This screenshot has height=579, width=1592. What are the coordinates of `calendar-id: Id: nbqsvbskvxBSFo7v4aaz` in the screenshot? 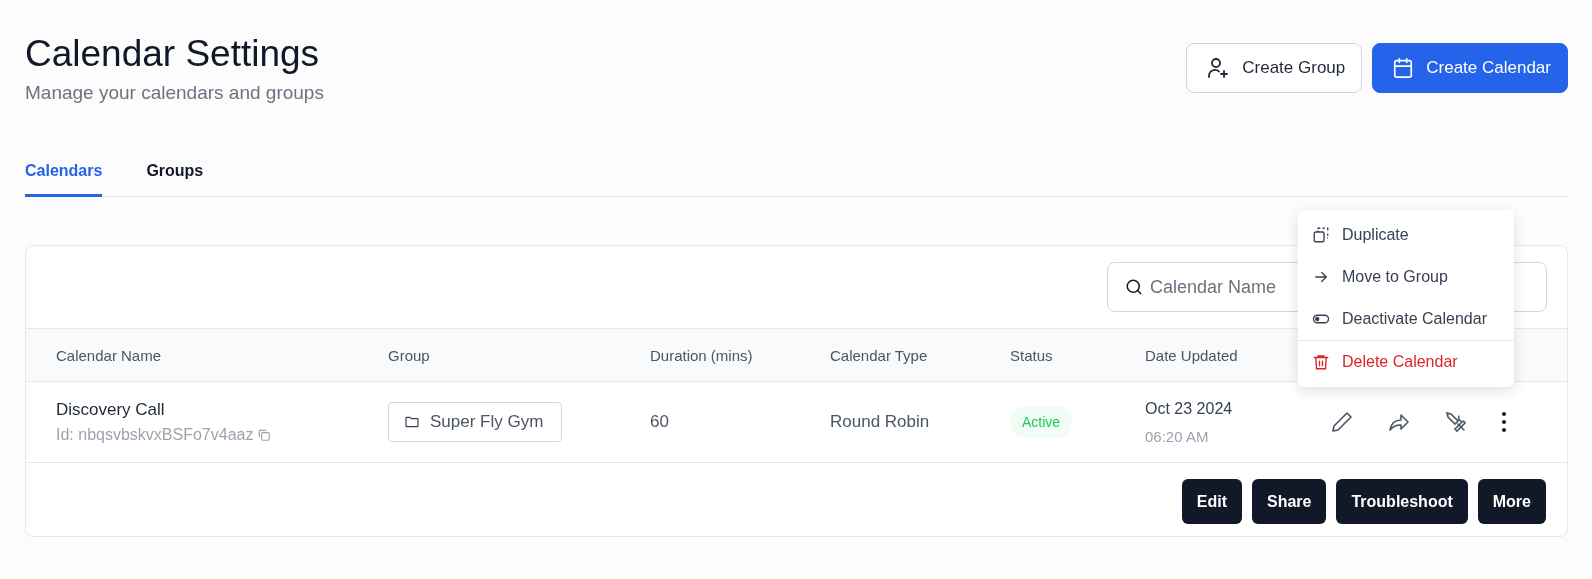 It's located at (155, 435).